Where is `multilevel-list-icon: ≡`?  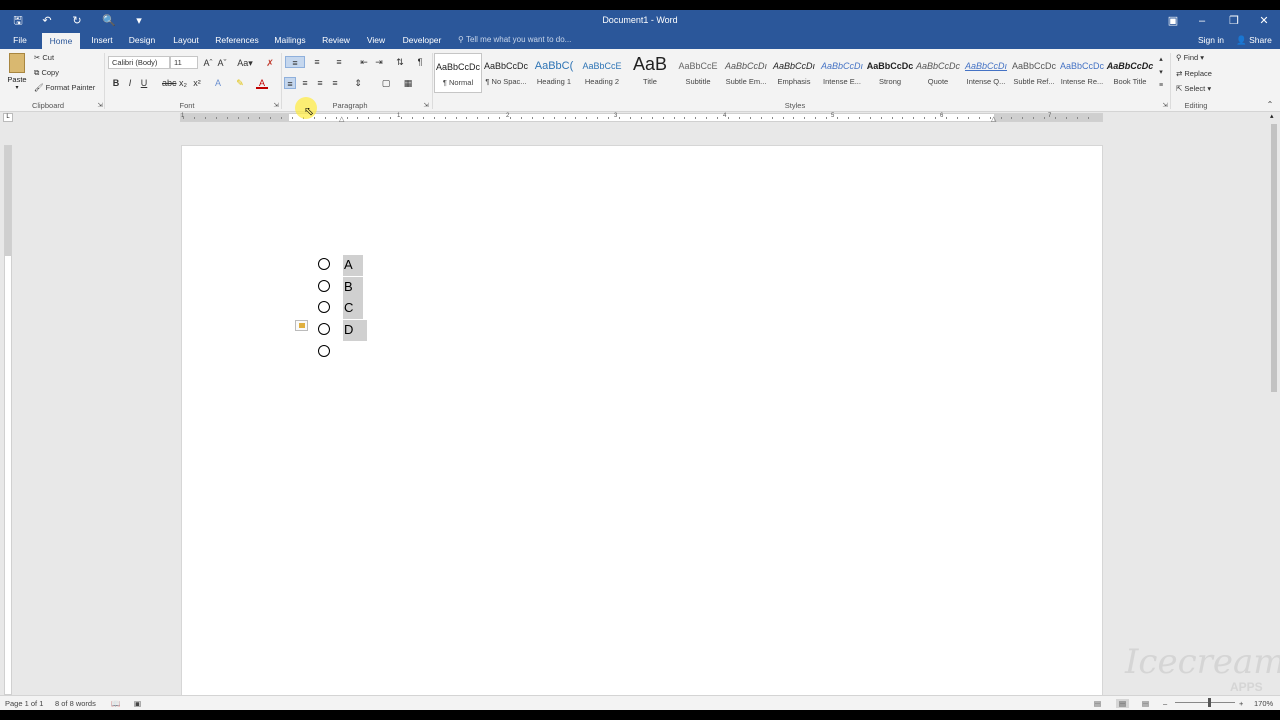
multilevel-list-icon: ≡ is located at coordinates (339, 62).